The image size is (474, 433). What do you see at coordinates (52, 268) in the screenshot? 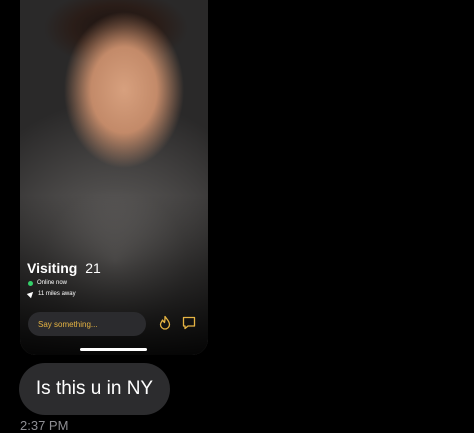
I see `profile-name: Visiting` at bounding box center [52, 268].